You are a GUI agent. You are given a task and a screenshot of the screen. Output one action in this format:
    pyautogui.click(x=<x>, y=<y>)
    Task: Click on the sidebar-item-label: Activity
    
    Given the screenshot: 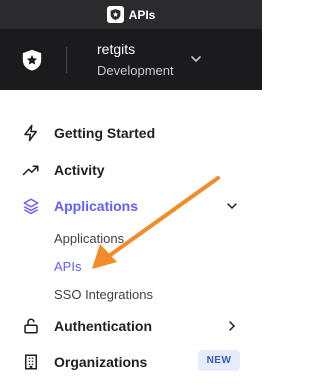 What is the action you would take?
    pyautogui.click(x=79, y=170)
    